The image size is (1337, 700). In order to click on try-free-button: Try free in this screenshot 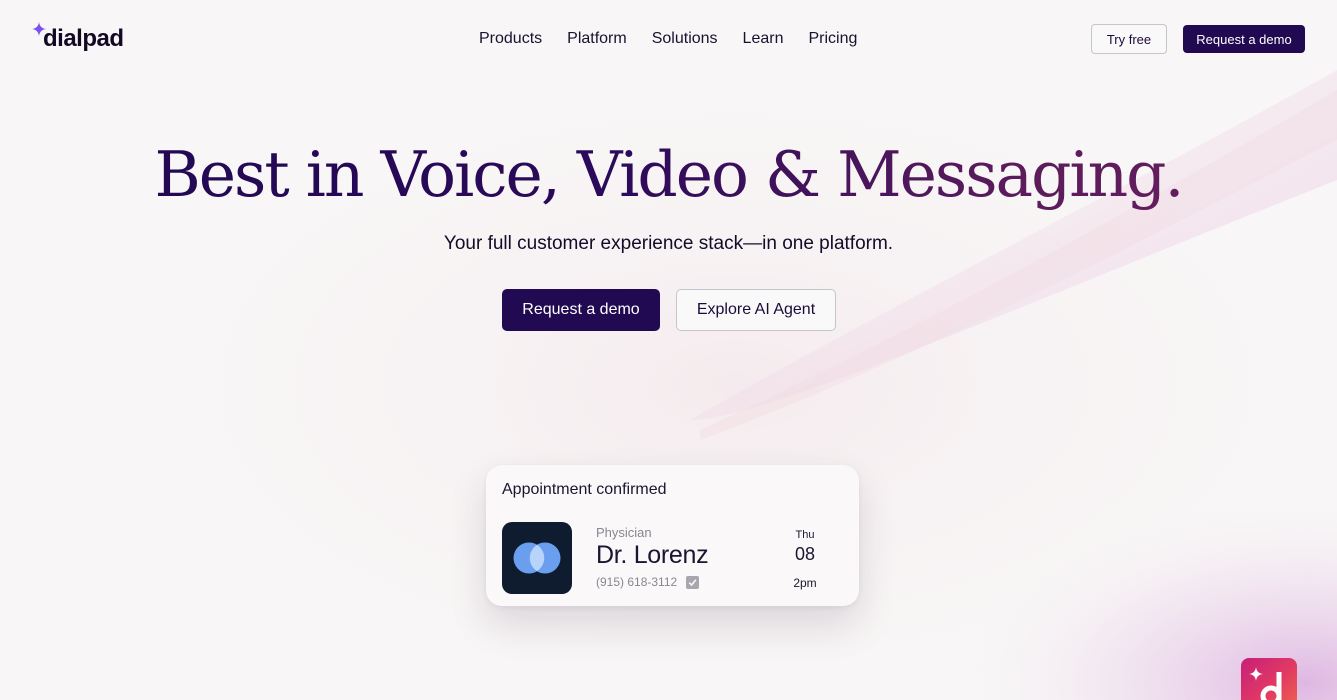, I will do `click(1129, 39)`.